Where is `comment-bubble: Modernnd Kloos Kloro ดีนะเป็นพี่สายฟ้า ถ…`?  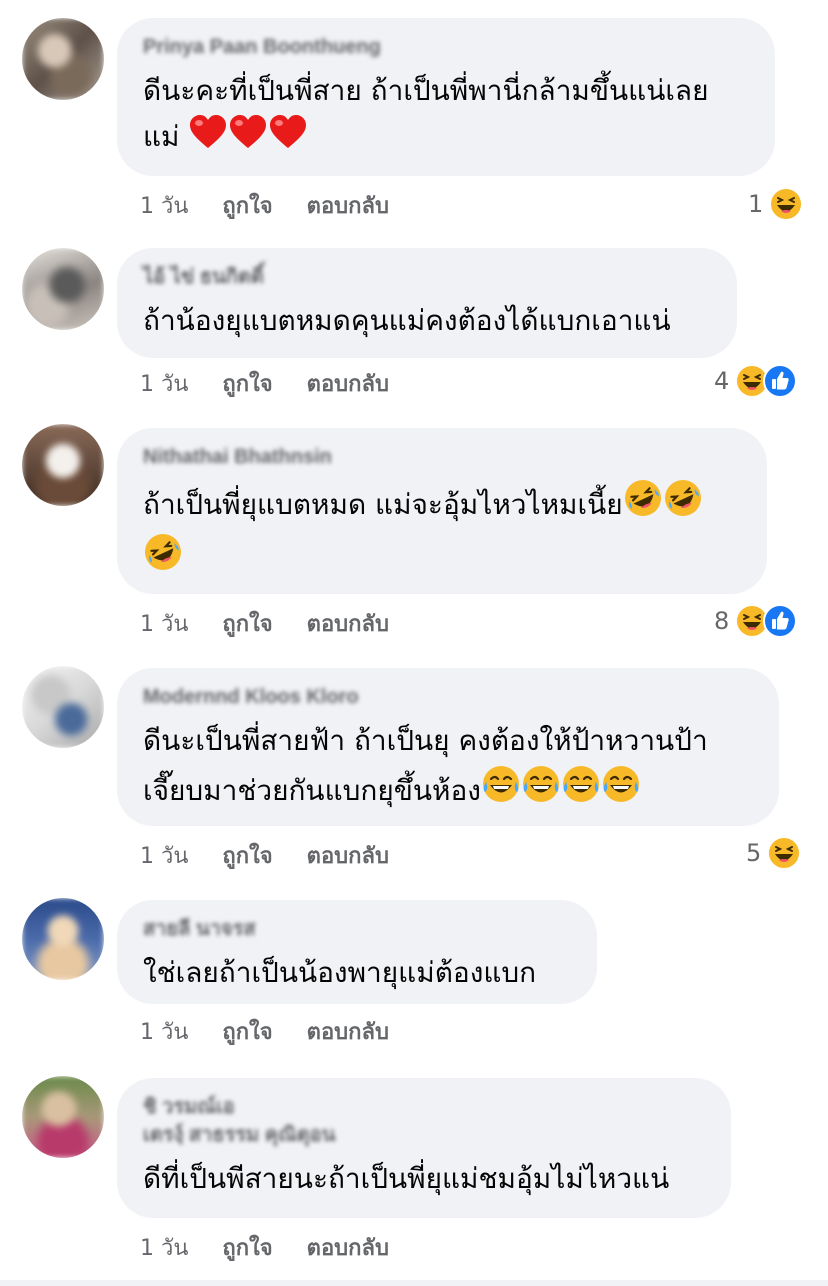
comment-bubble: Modernnd Kloos Kloro ดีนะเป็นพี่สายฟ้า ถ… is located at coordinates (448, 747).